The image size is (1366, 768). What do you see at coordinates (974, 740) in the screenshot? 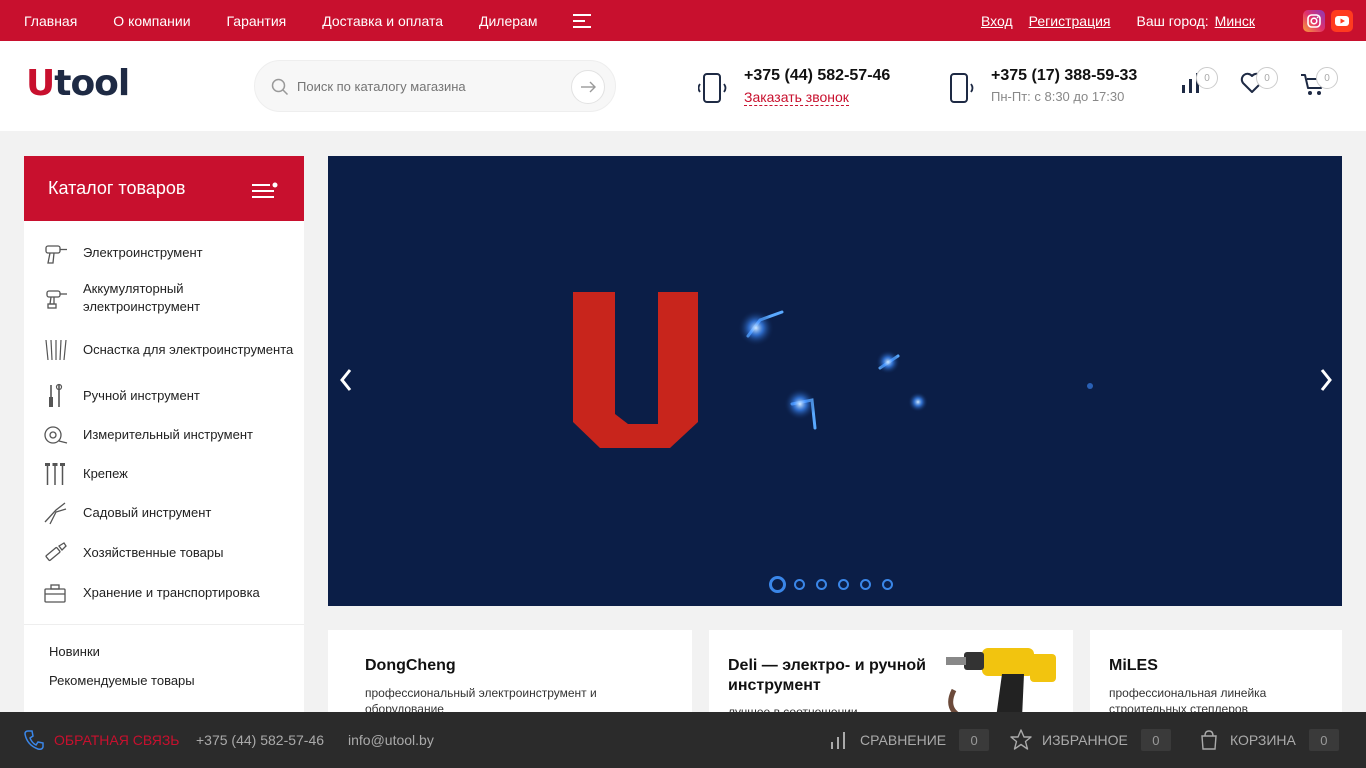
I see `compare-count: 0` at bounding box center [974, 740].